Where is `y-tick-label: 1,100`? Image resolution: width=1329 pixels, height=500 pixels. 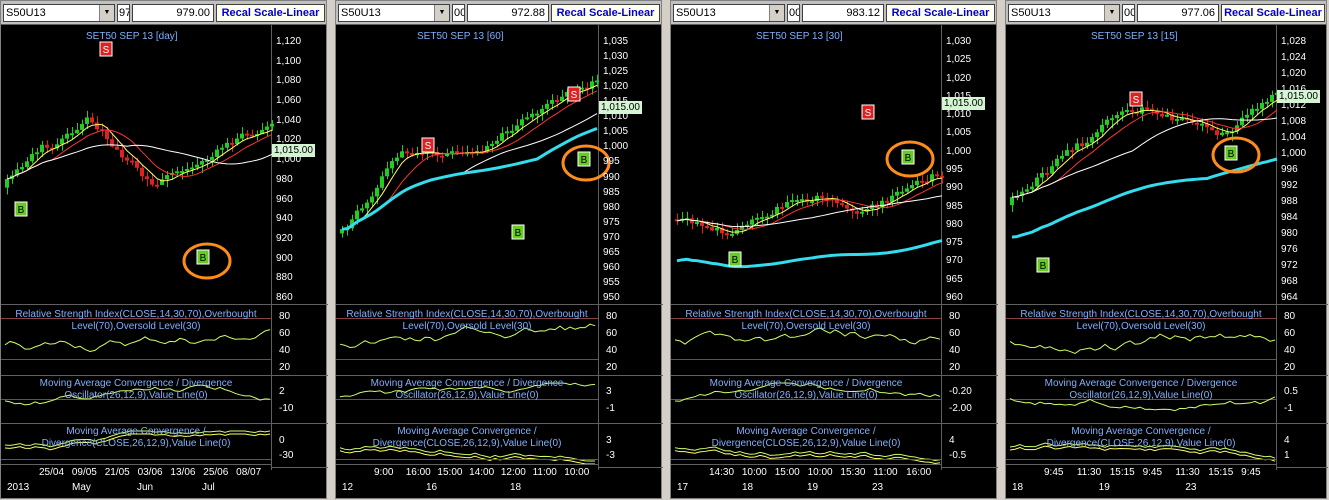
y-tick-label: 1,100 is located at coordinates (289, 61).